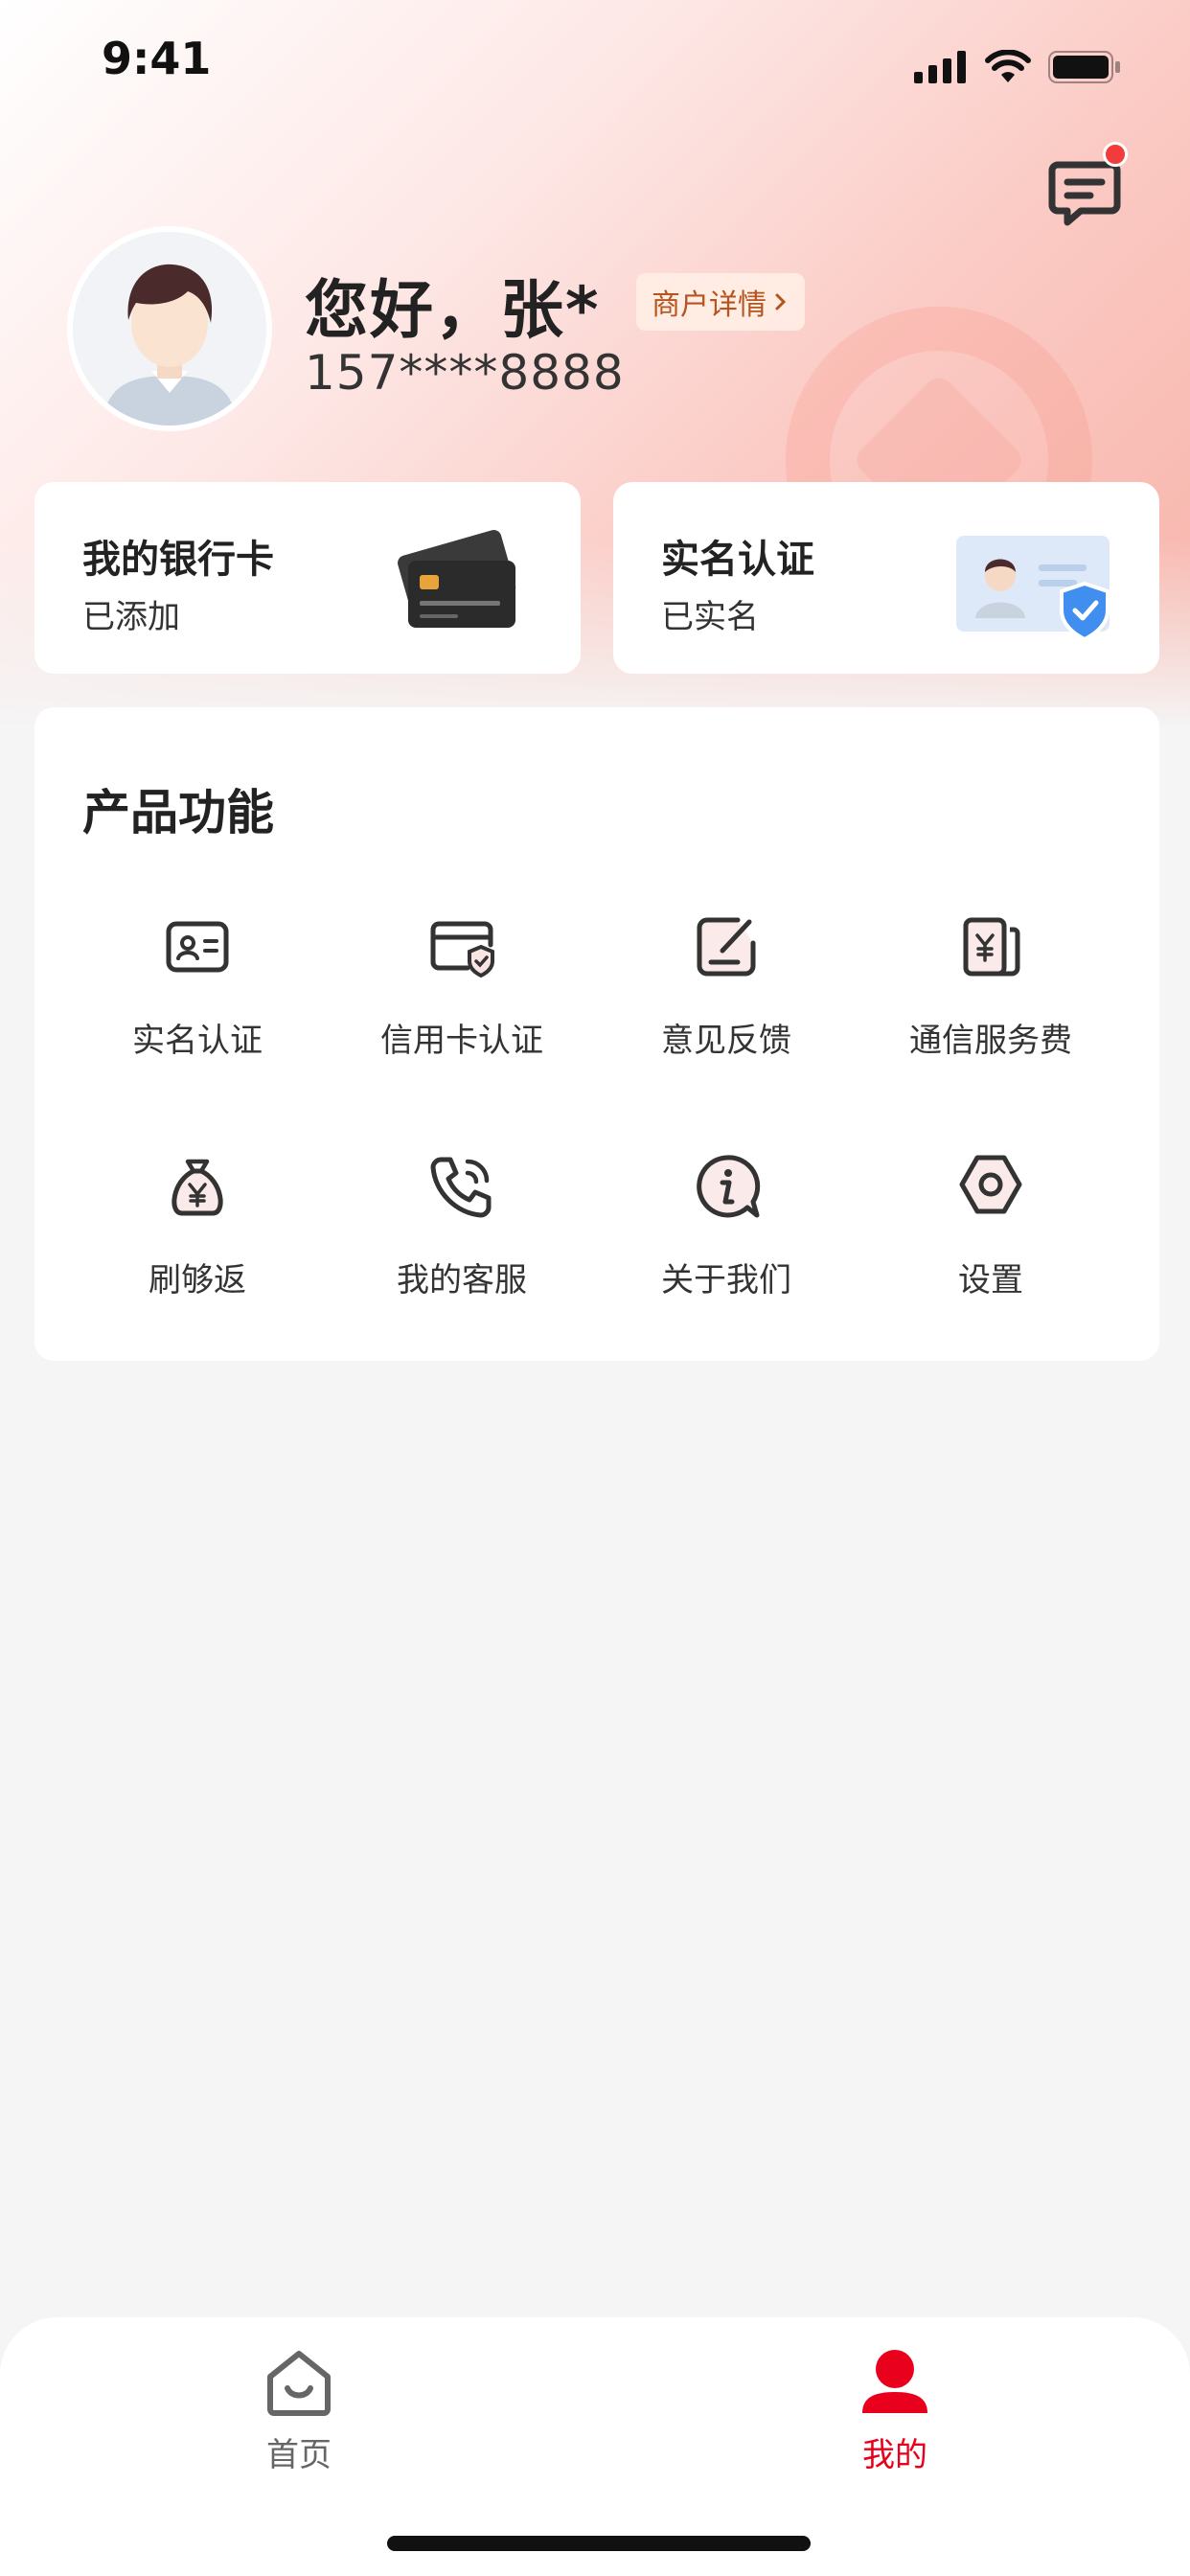  I want to click on money-bag-icon, so click(198, 1187).